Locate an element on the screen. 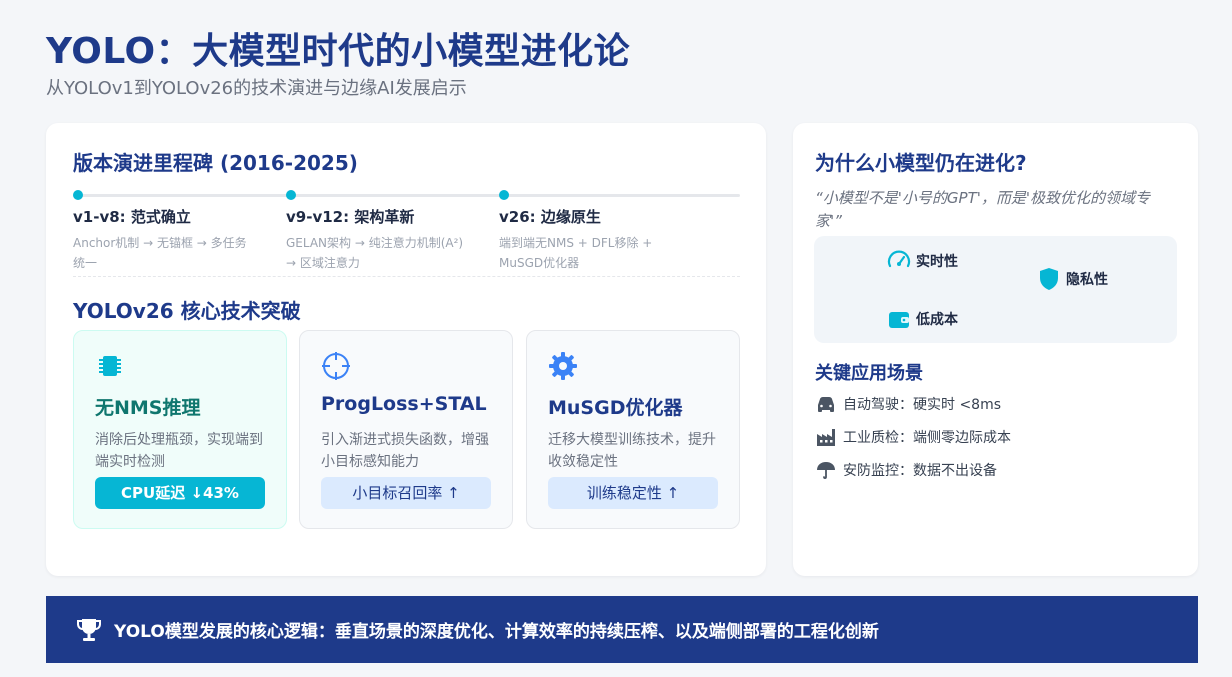 This screenshot has height=677, width=1232. crosshair-icon is located at coordinates (336, 366).